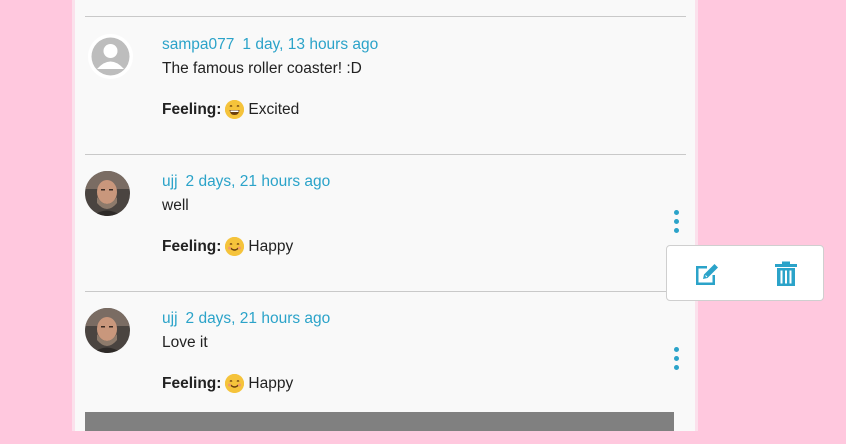 This screenshot has width=846, height=444. I want to click on comment-timestamp: 1 day, 13 hours ago, so click(310, 44).